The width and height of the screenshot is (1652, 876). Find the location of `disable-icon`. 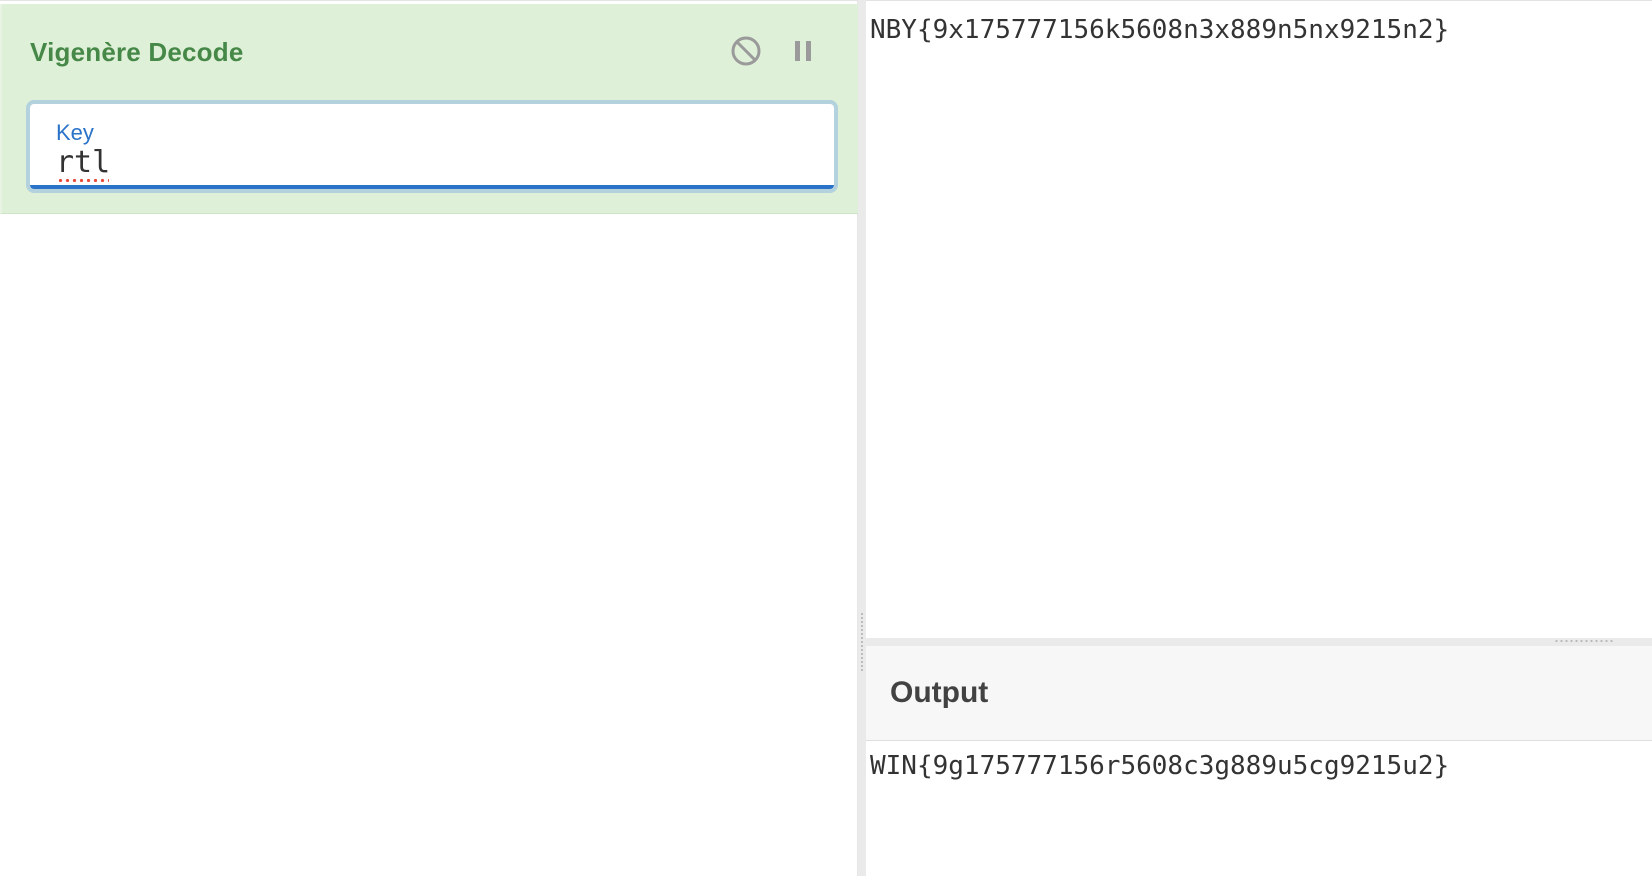

disable-icon is located at coordinates (746, 51).